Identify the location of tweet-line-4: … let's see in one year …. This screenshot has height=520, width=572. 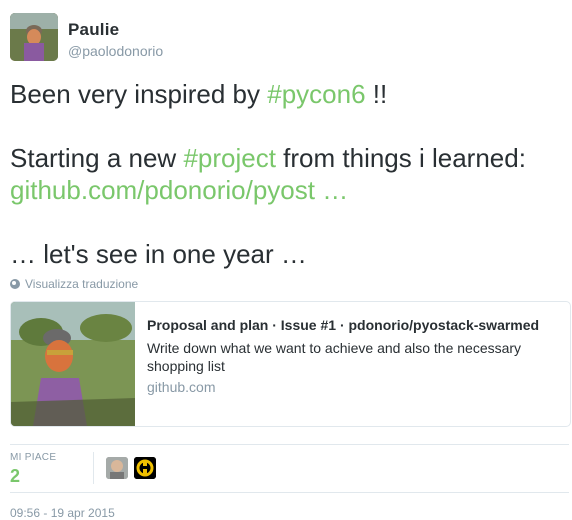
(158, 254).